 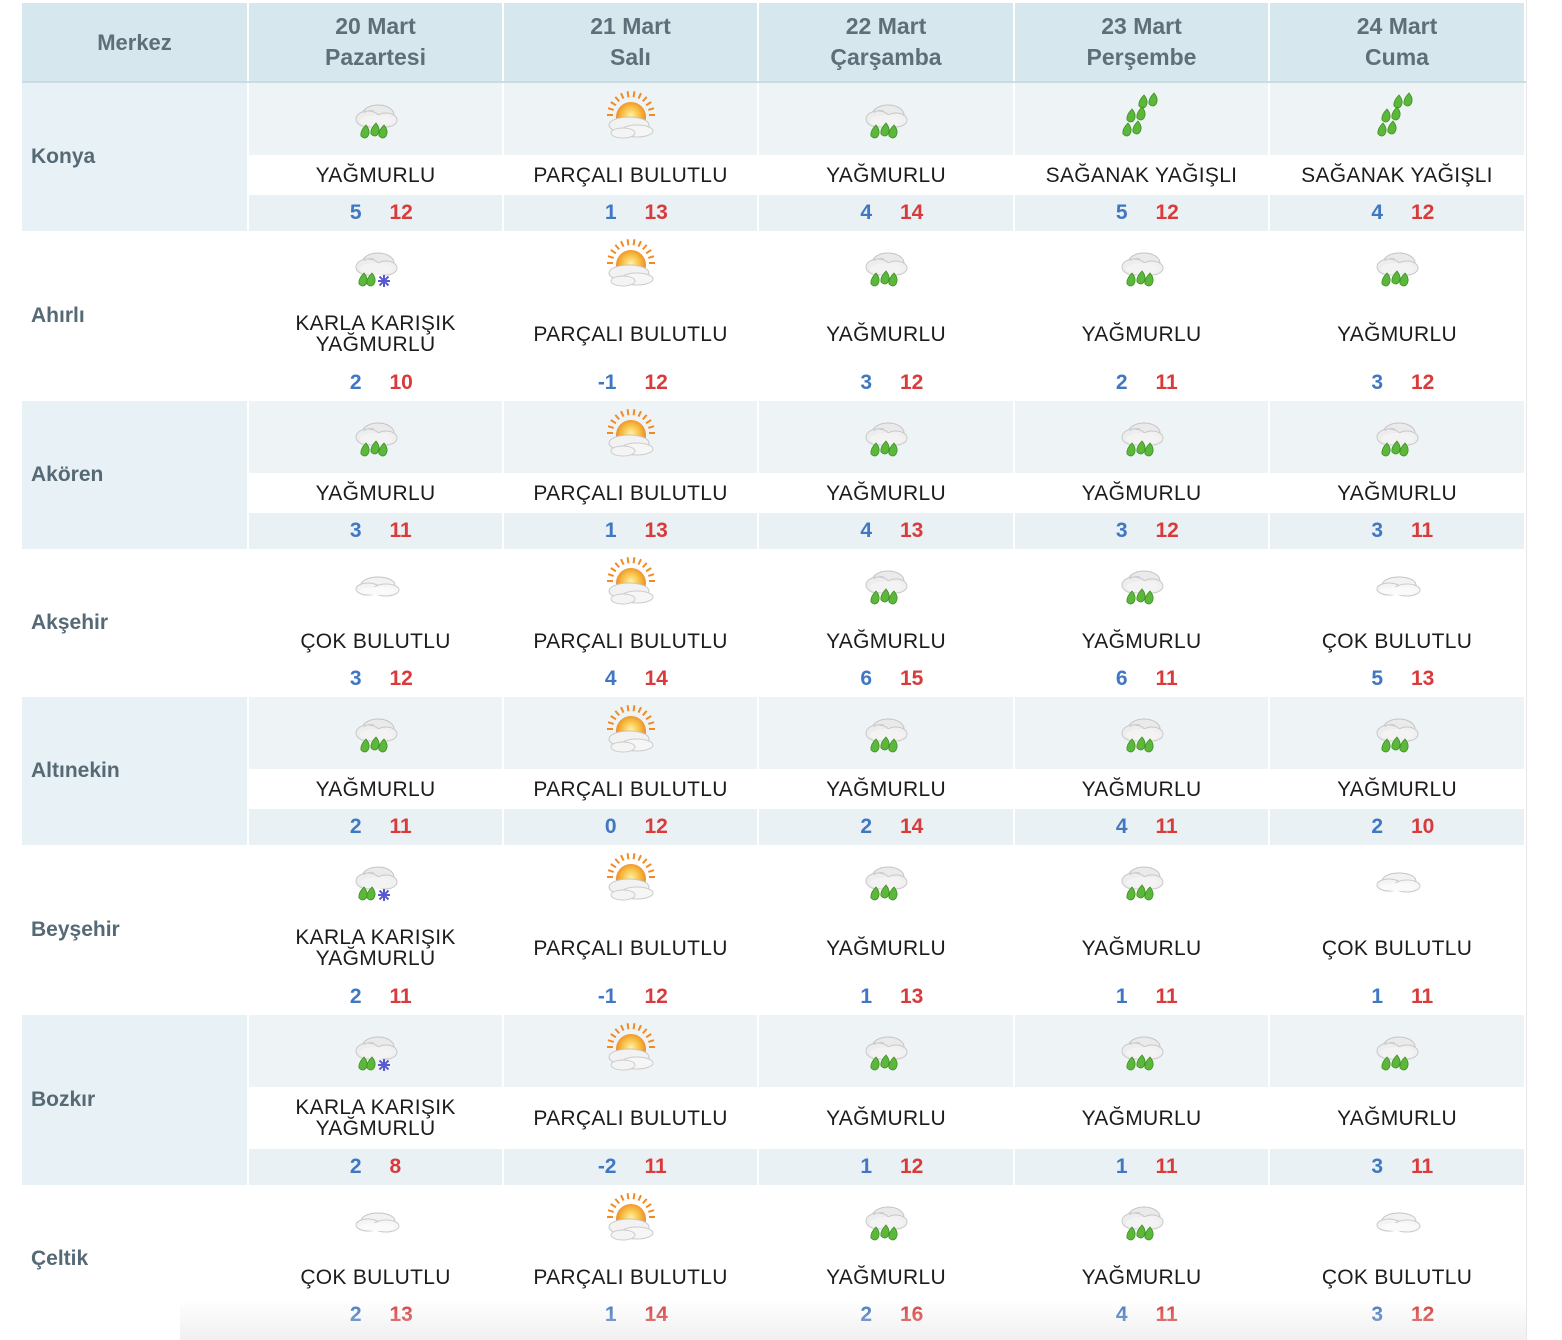 I want to click on forecast-cell: YAĞMURLU 1 11, so click(x=1142, y=1100).